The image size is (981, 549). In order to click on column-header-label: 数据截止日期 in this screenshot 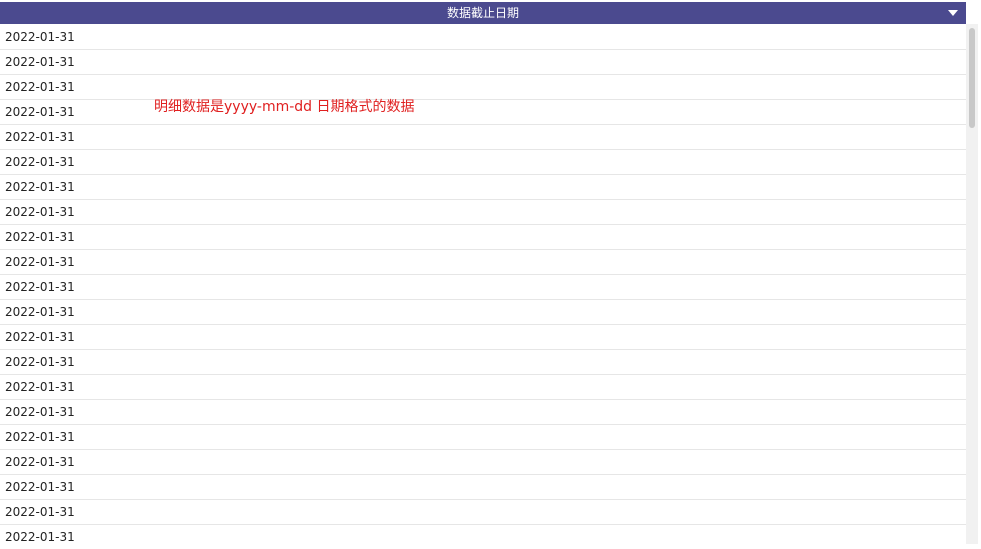, I will do `click(482, 13)`.